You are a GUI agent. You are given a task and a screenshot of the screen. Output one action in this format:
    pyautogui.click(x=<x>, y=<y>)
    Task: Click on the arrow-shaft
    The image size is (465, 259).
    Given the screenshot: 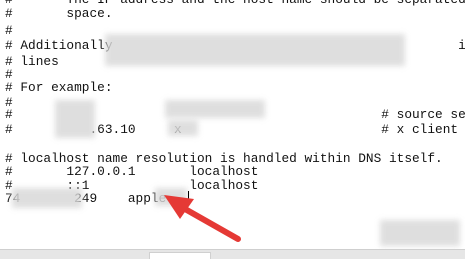 What is the action you would take?
    pyautogui.click(x=208, y=222)
    